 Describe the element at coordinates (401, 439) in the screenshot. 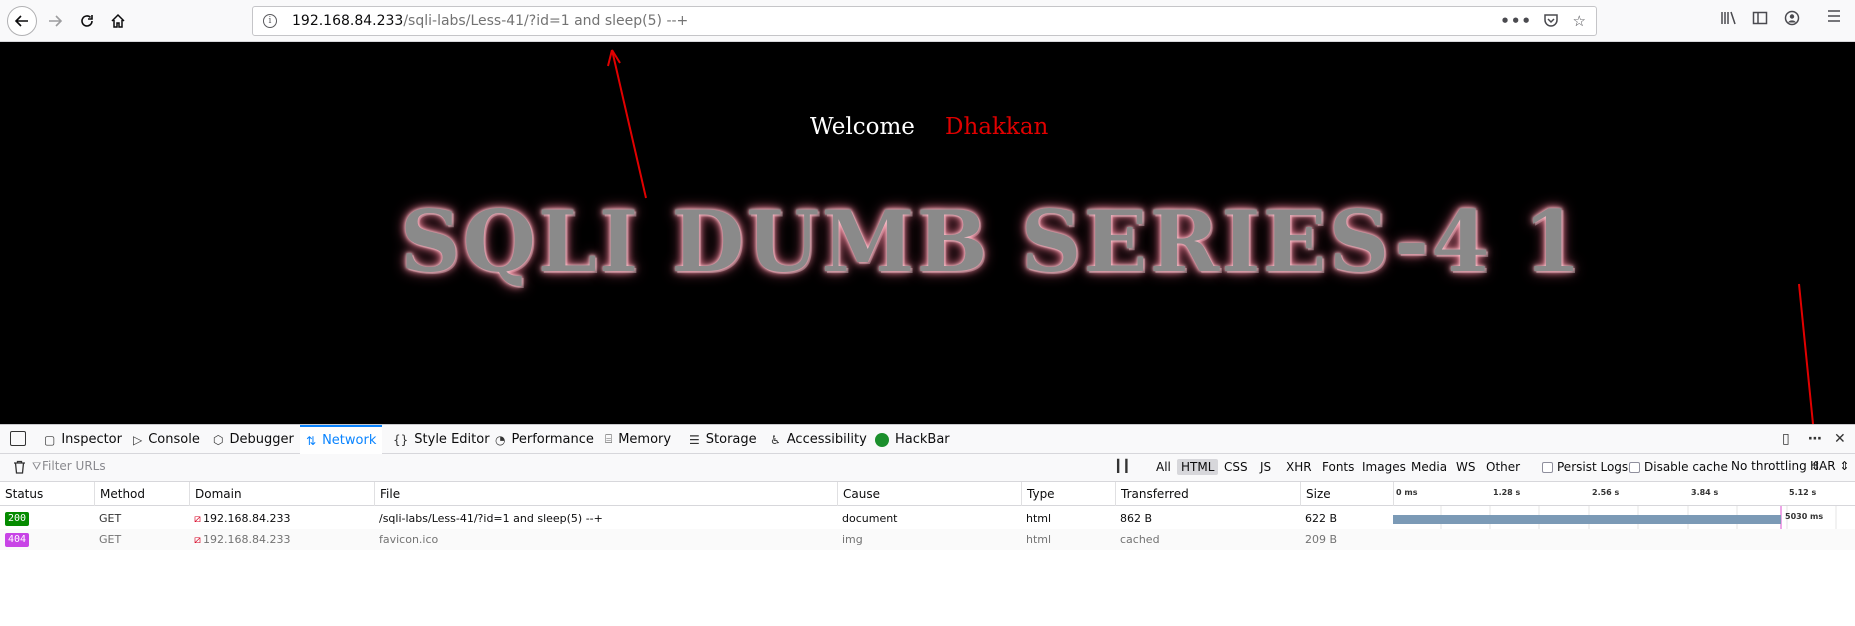

I see `style-editor-icon: {}` at that location.